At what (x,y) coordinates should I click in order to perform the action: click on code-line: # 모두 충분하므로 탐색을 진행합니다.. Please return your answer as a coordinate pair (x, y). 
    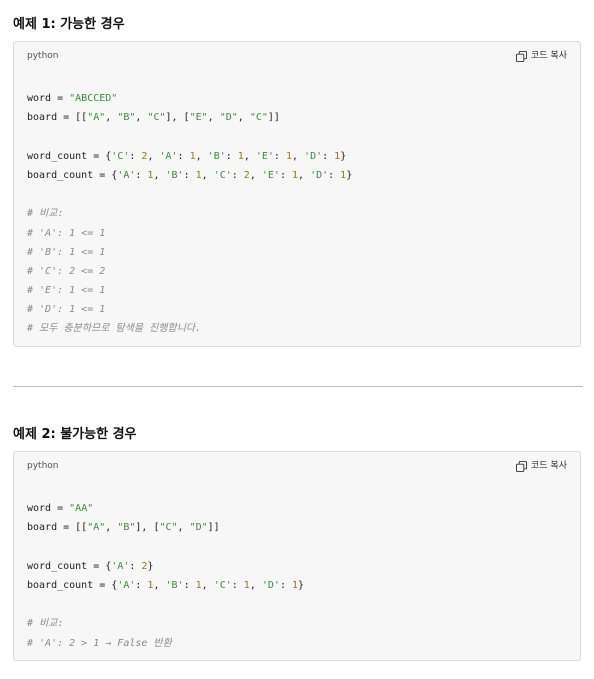
    Looking at the image, I should click on (297, 328).